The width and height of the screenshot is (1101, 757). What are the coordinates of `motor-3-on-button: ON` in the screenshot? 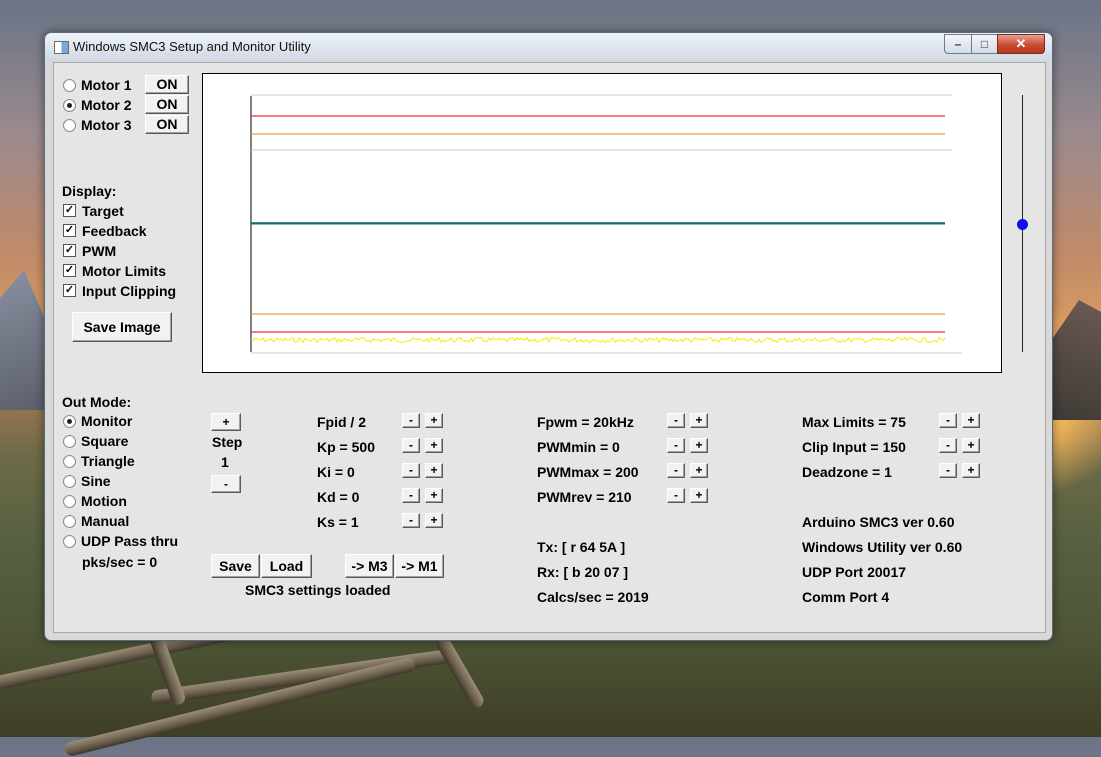 It's located at (167, 124).